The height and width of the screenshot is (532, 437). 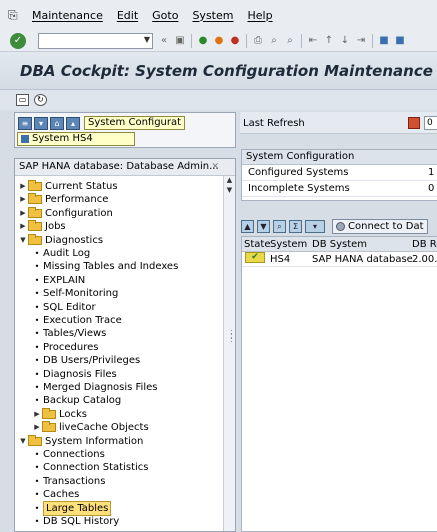 I want to click on save-icon: ▣, so click(x=180, y=41).